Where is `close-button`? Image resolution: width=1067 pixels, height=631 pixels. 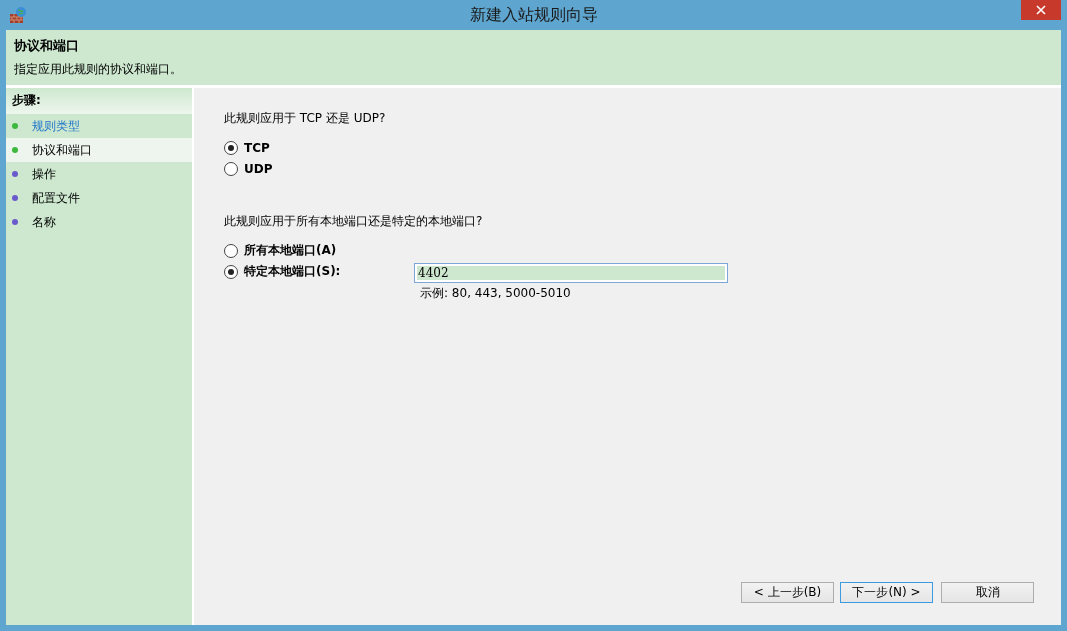
close-button is located at coordinates (1041, 10).